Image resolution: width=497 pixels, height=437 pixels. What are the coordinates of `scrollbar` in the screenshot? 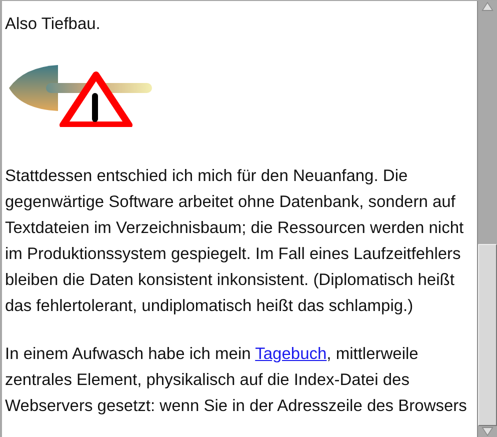 It's located at (487, 219).